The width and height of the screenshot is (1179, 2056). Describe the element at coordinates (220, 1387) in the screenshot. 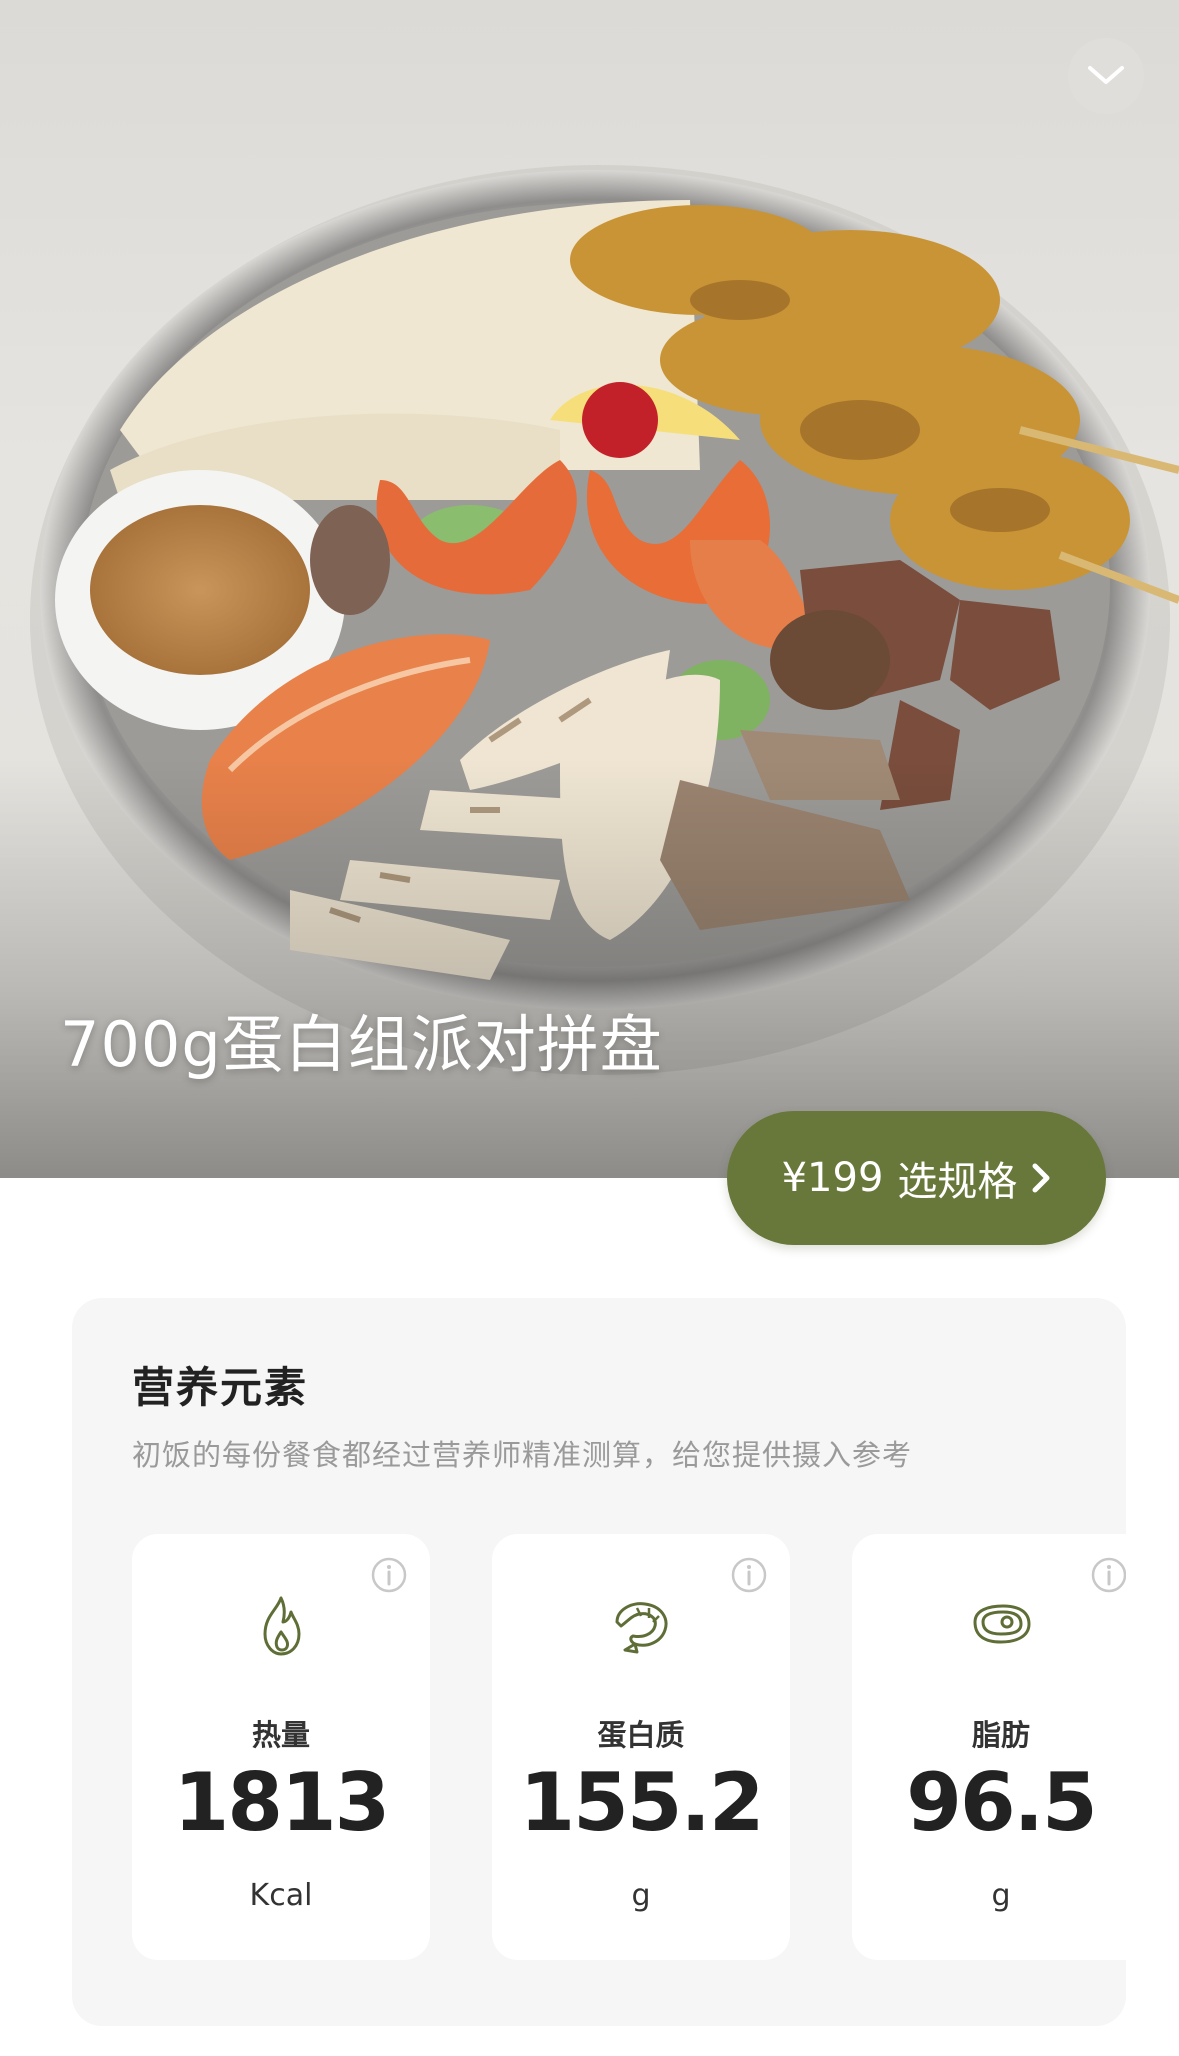

I see `nutrition-title: 营养元素` at that location.